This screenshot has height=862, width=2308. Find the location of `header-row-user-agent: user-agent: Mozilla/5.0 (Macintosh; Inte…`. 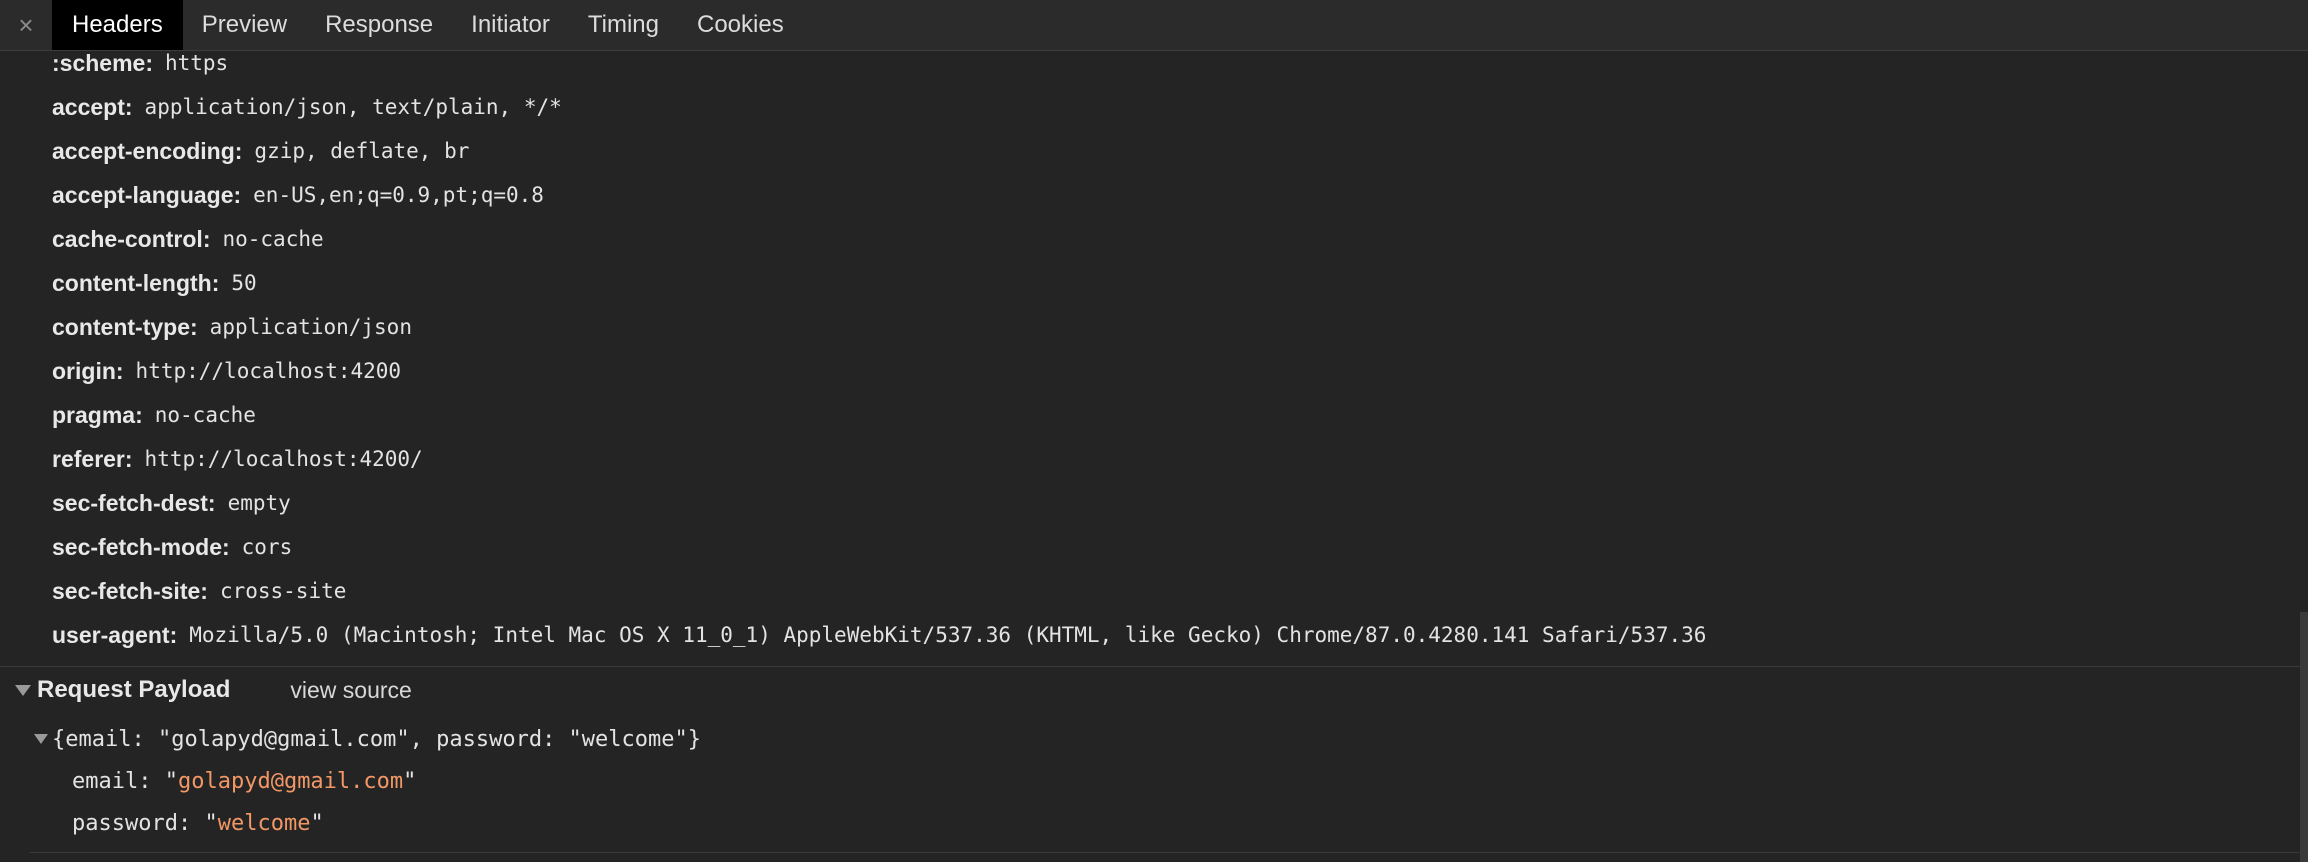

header-row-user-agent: user-agent: Mozilla/5.0 (Macintosh; Inte… is located at coordinates (879, 635).